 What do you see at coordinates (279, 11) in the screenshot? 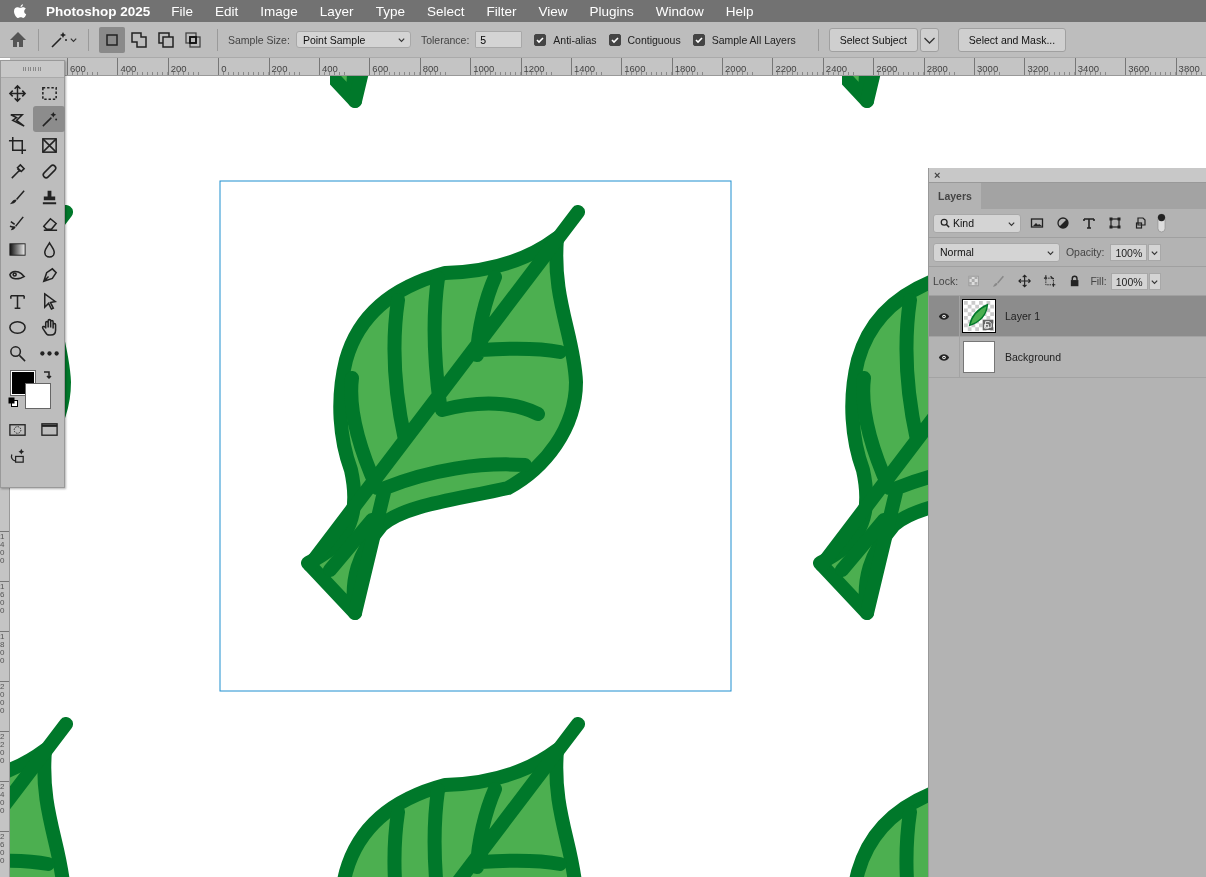
I see `menu-item: Image` at bounding box center [279, 11].